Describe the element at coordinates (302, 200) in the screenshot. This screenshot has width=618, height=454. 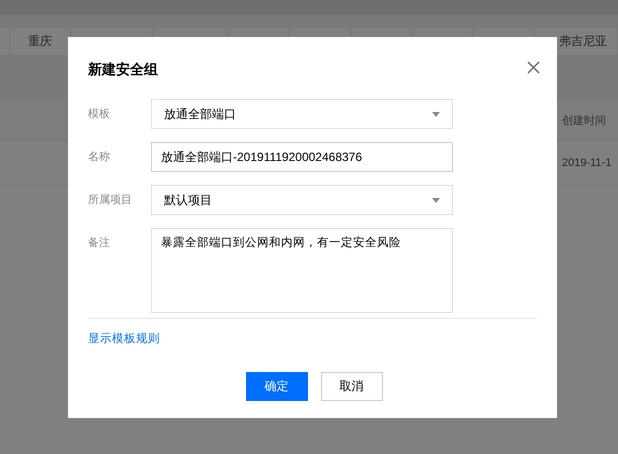
I see `select-field: 默认项目` at that location.